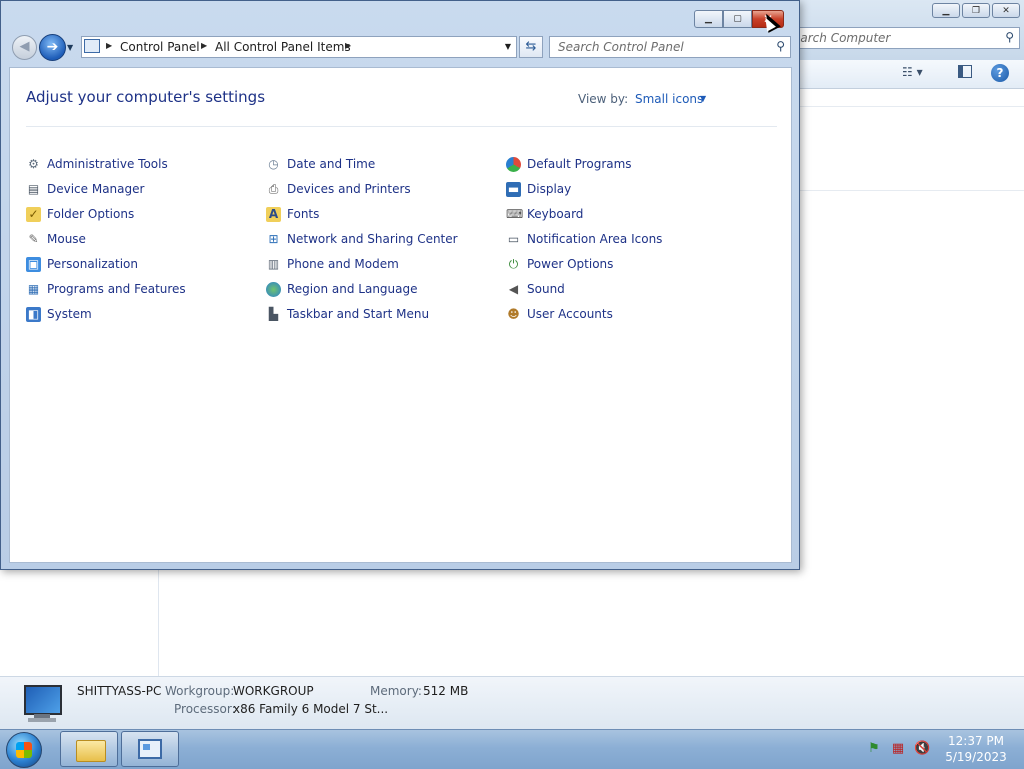 The height and width of the screenshot is (769, 1024). What do you see at coordinates (535, 289) in the screenshot?
I see `item-sound: ◀ Sound` at bounding box center [535, 289].